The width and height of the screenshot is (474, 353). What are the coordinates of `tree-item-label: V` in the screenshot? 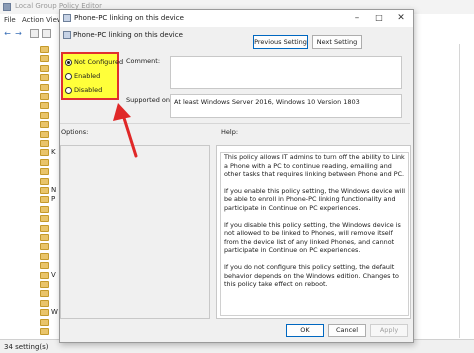 It's located at (53, 275).